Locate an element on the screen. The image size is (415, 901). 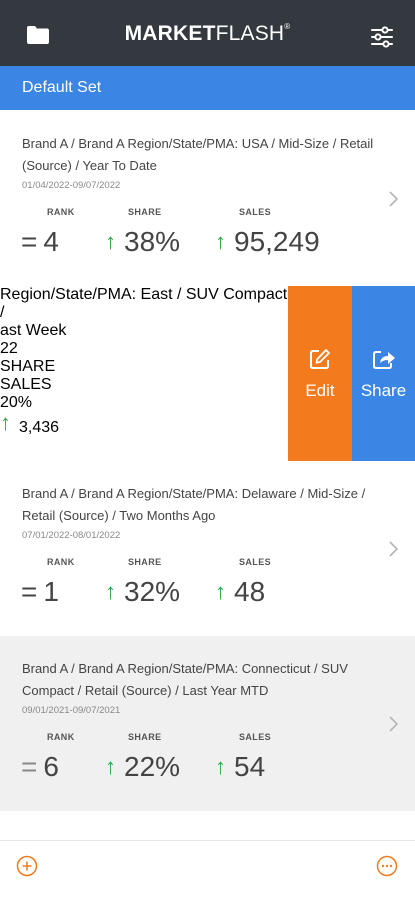
share-value: 20% is located at coordinates (16, 402).